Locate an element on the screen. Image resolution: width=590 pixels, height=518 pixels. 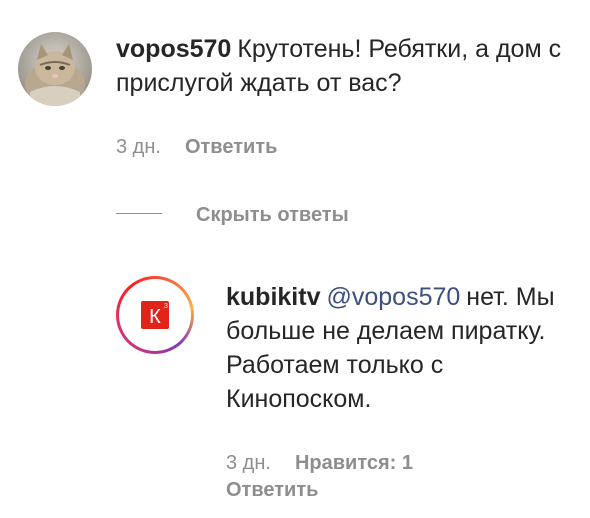
reply-time: 3 дн. is located at coordinates (248, 463).